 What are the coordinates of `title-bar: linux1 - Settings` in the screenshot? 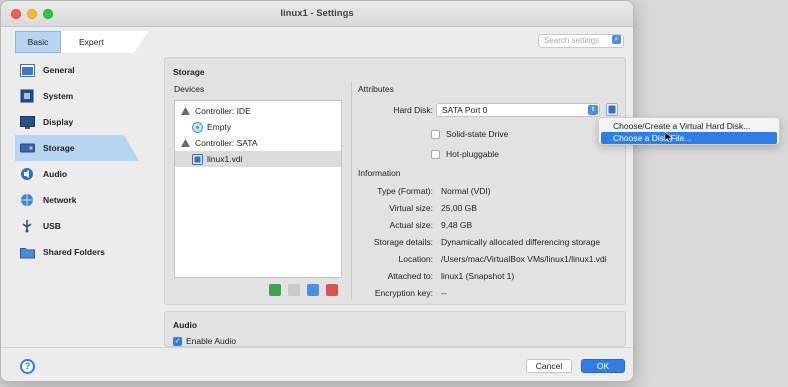 It's located at (317, 14).